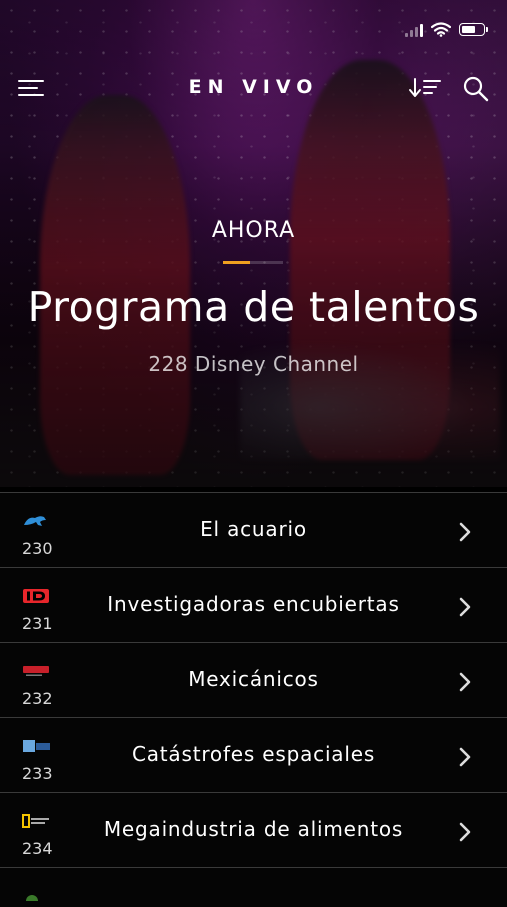  Describe the element at coordinates (236, 262) in the screenshot. I see `progress-fill` at that location.